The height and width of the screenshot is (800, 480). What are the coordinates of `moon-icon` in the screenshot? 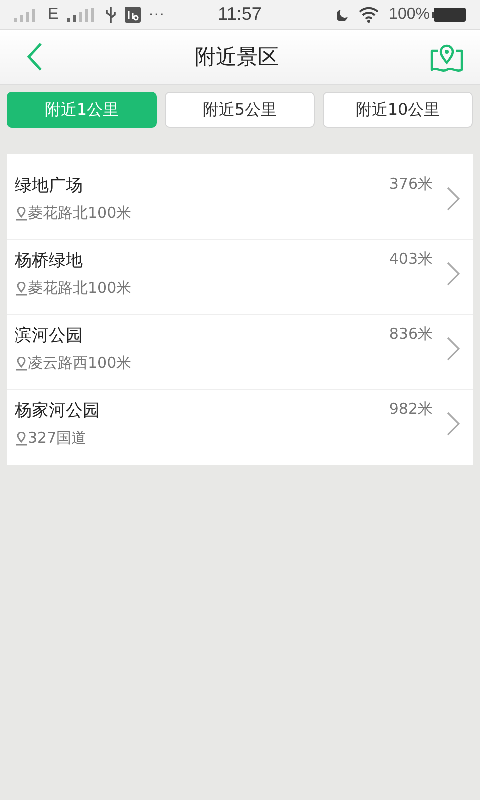 It's located at (343, 14).